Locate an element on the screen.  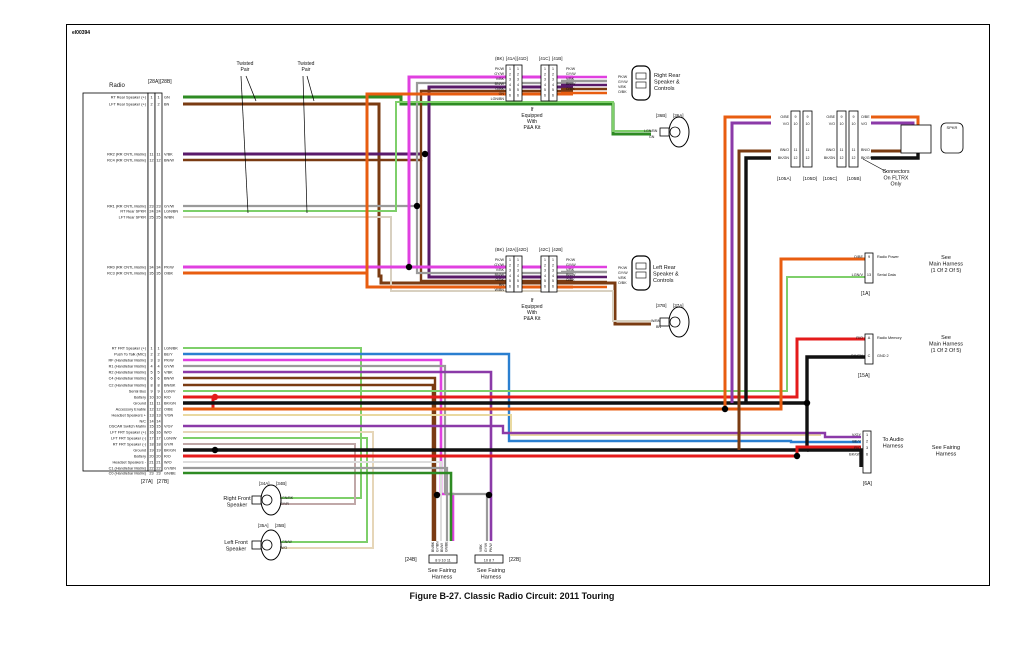
pin-label: LFT Rear Speaker (+) is located at coordinates (128, 105).